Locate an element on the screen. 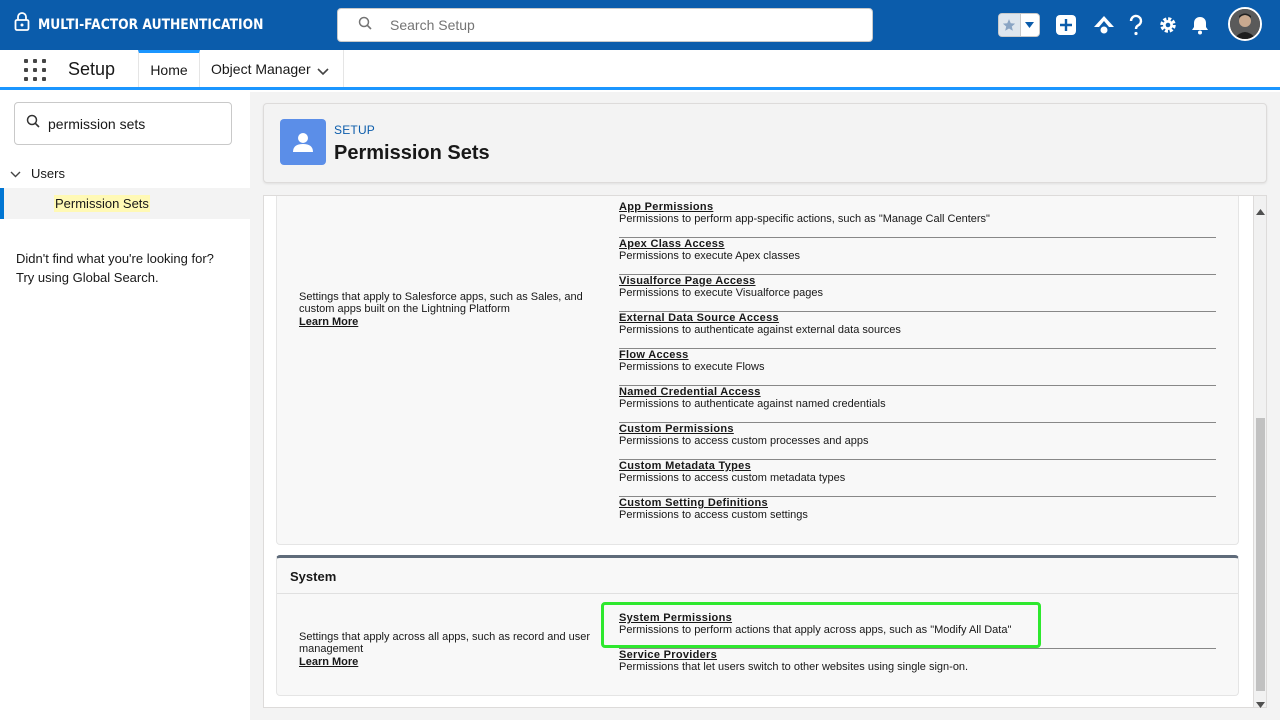 The height and width of the screenshot is (720, 1280). system-section-header: System is located at coordinates (757, 576).